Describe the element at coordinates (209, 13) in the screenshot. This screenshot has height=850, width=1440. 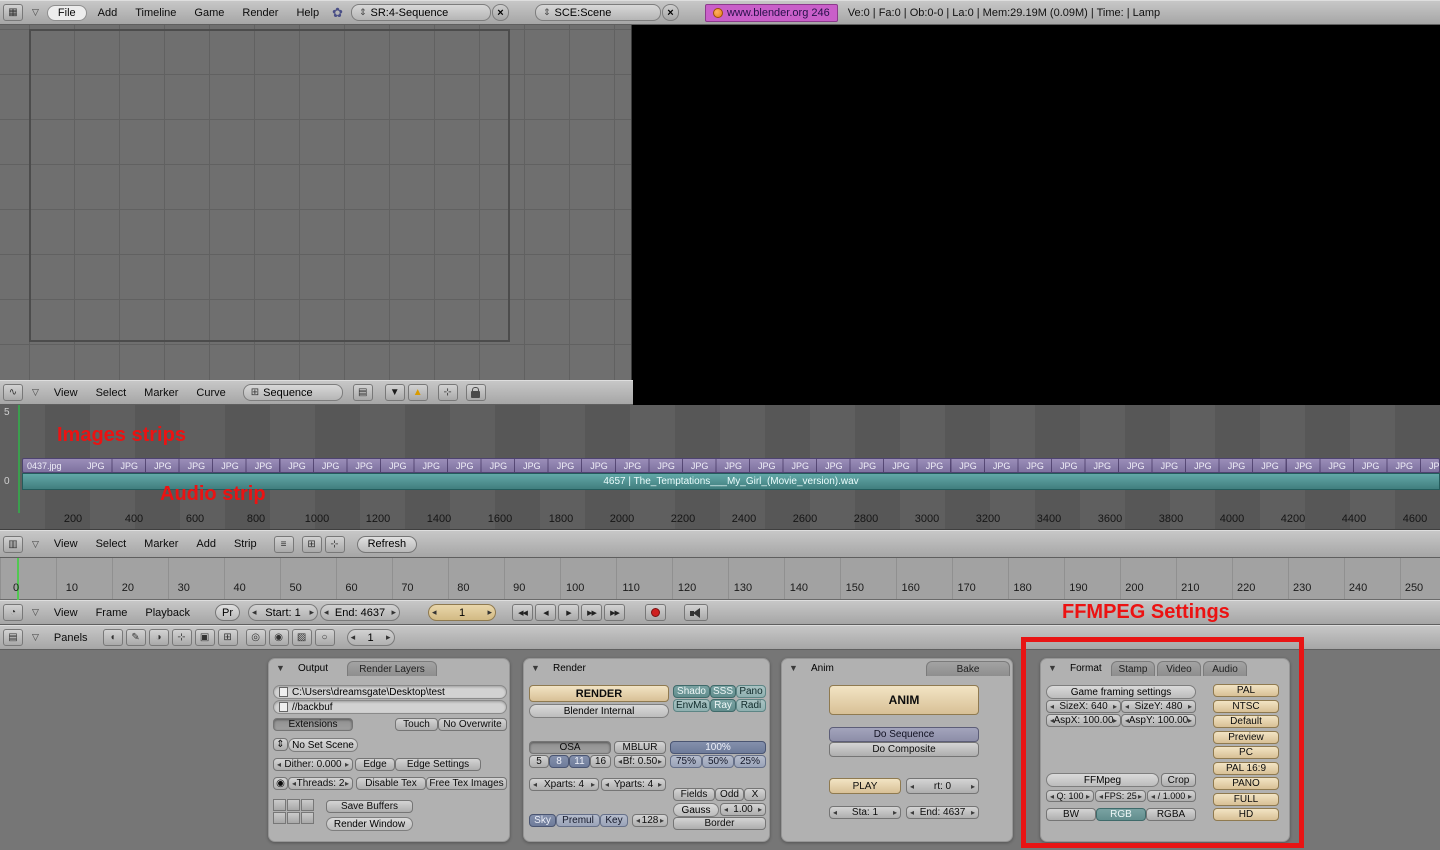
I see `menu-game: Game` at that location.